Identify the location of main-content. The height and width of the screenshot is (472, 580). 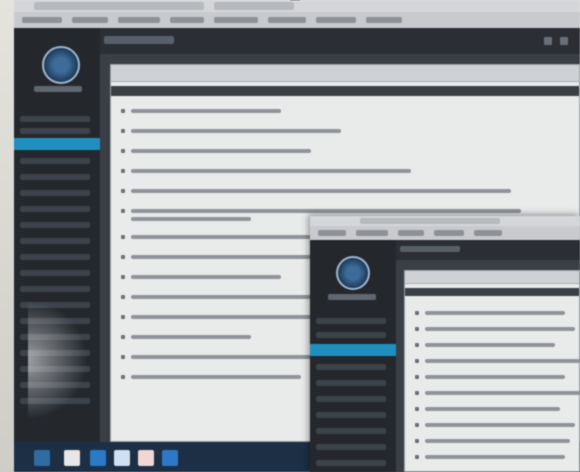
(488, 366).